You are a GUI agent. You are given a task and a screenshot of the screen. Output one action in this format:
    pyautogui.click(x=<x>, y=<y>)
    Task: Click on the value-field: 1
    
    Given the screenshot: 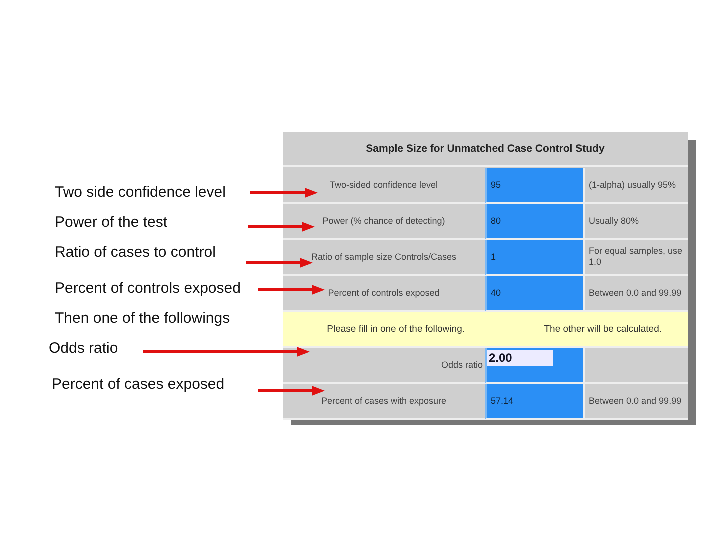 What is the action you would take?
    pyautogui.click(x=535, y=258)
    